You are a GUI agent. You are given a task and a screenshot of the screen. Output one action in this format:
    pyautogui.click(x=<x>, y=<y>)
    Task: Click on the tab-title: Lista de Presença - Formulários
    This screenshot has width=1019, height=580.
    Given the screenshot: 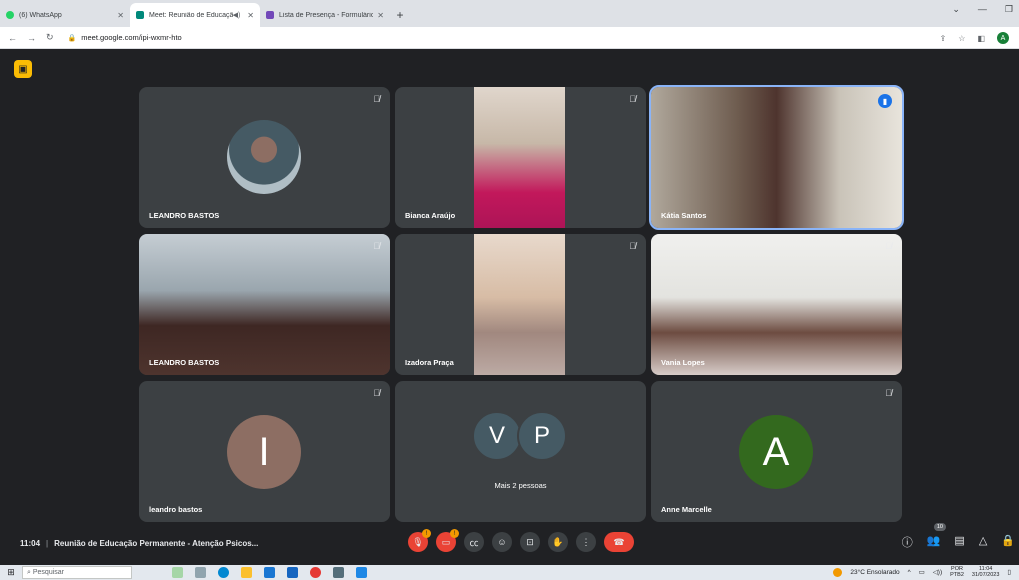 What is the action you would take?
    pyautogui.click(x=326, y=15)
    